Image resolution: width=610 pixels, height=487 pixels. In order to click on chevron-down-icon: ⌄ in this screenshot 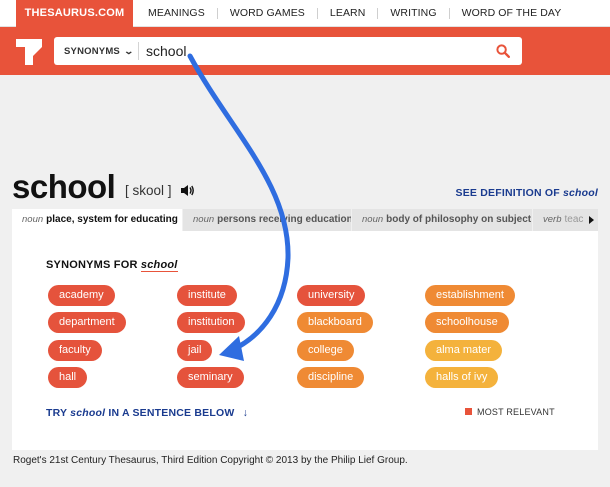, I will do `click(129, 51)`.